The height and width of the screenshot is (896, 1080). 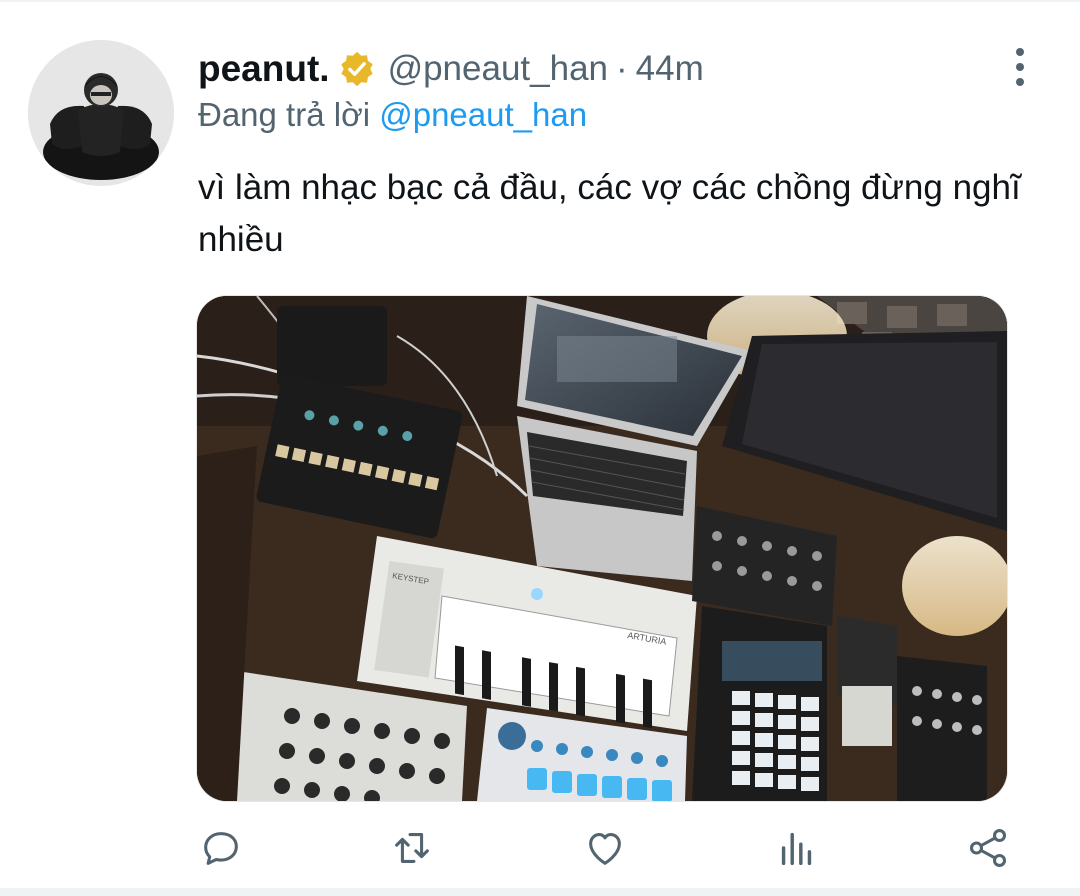 I want to click on bottom-divider, so click(x=540, y=892).